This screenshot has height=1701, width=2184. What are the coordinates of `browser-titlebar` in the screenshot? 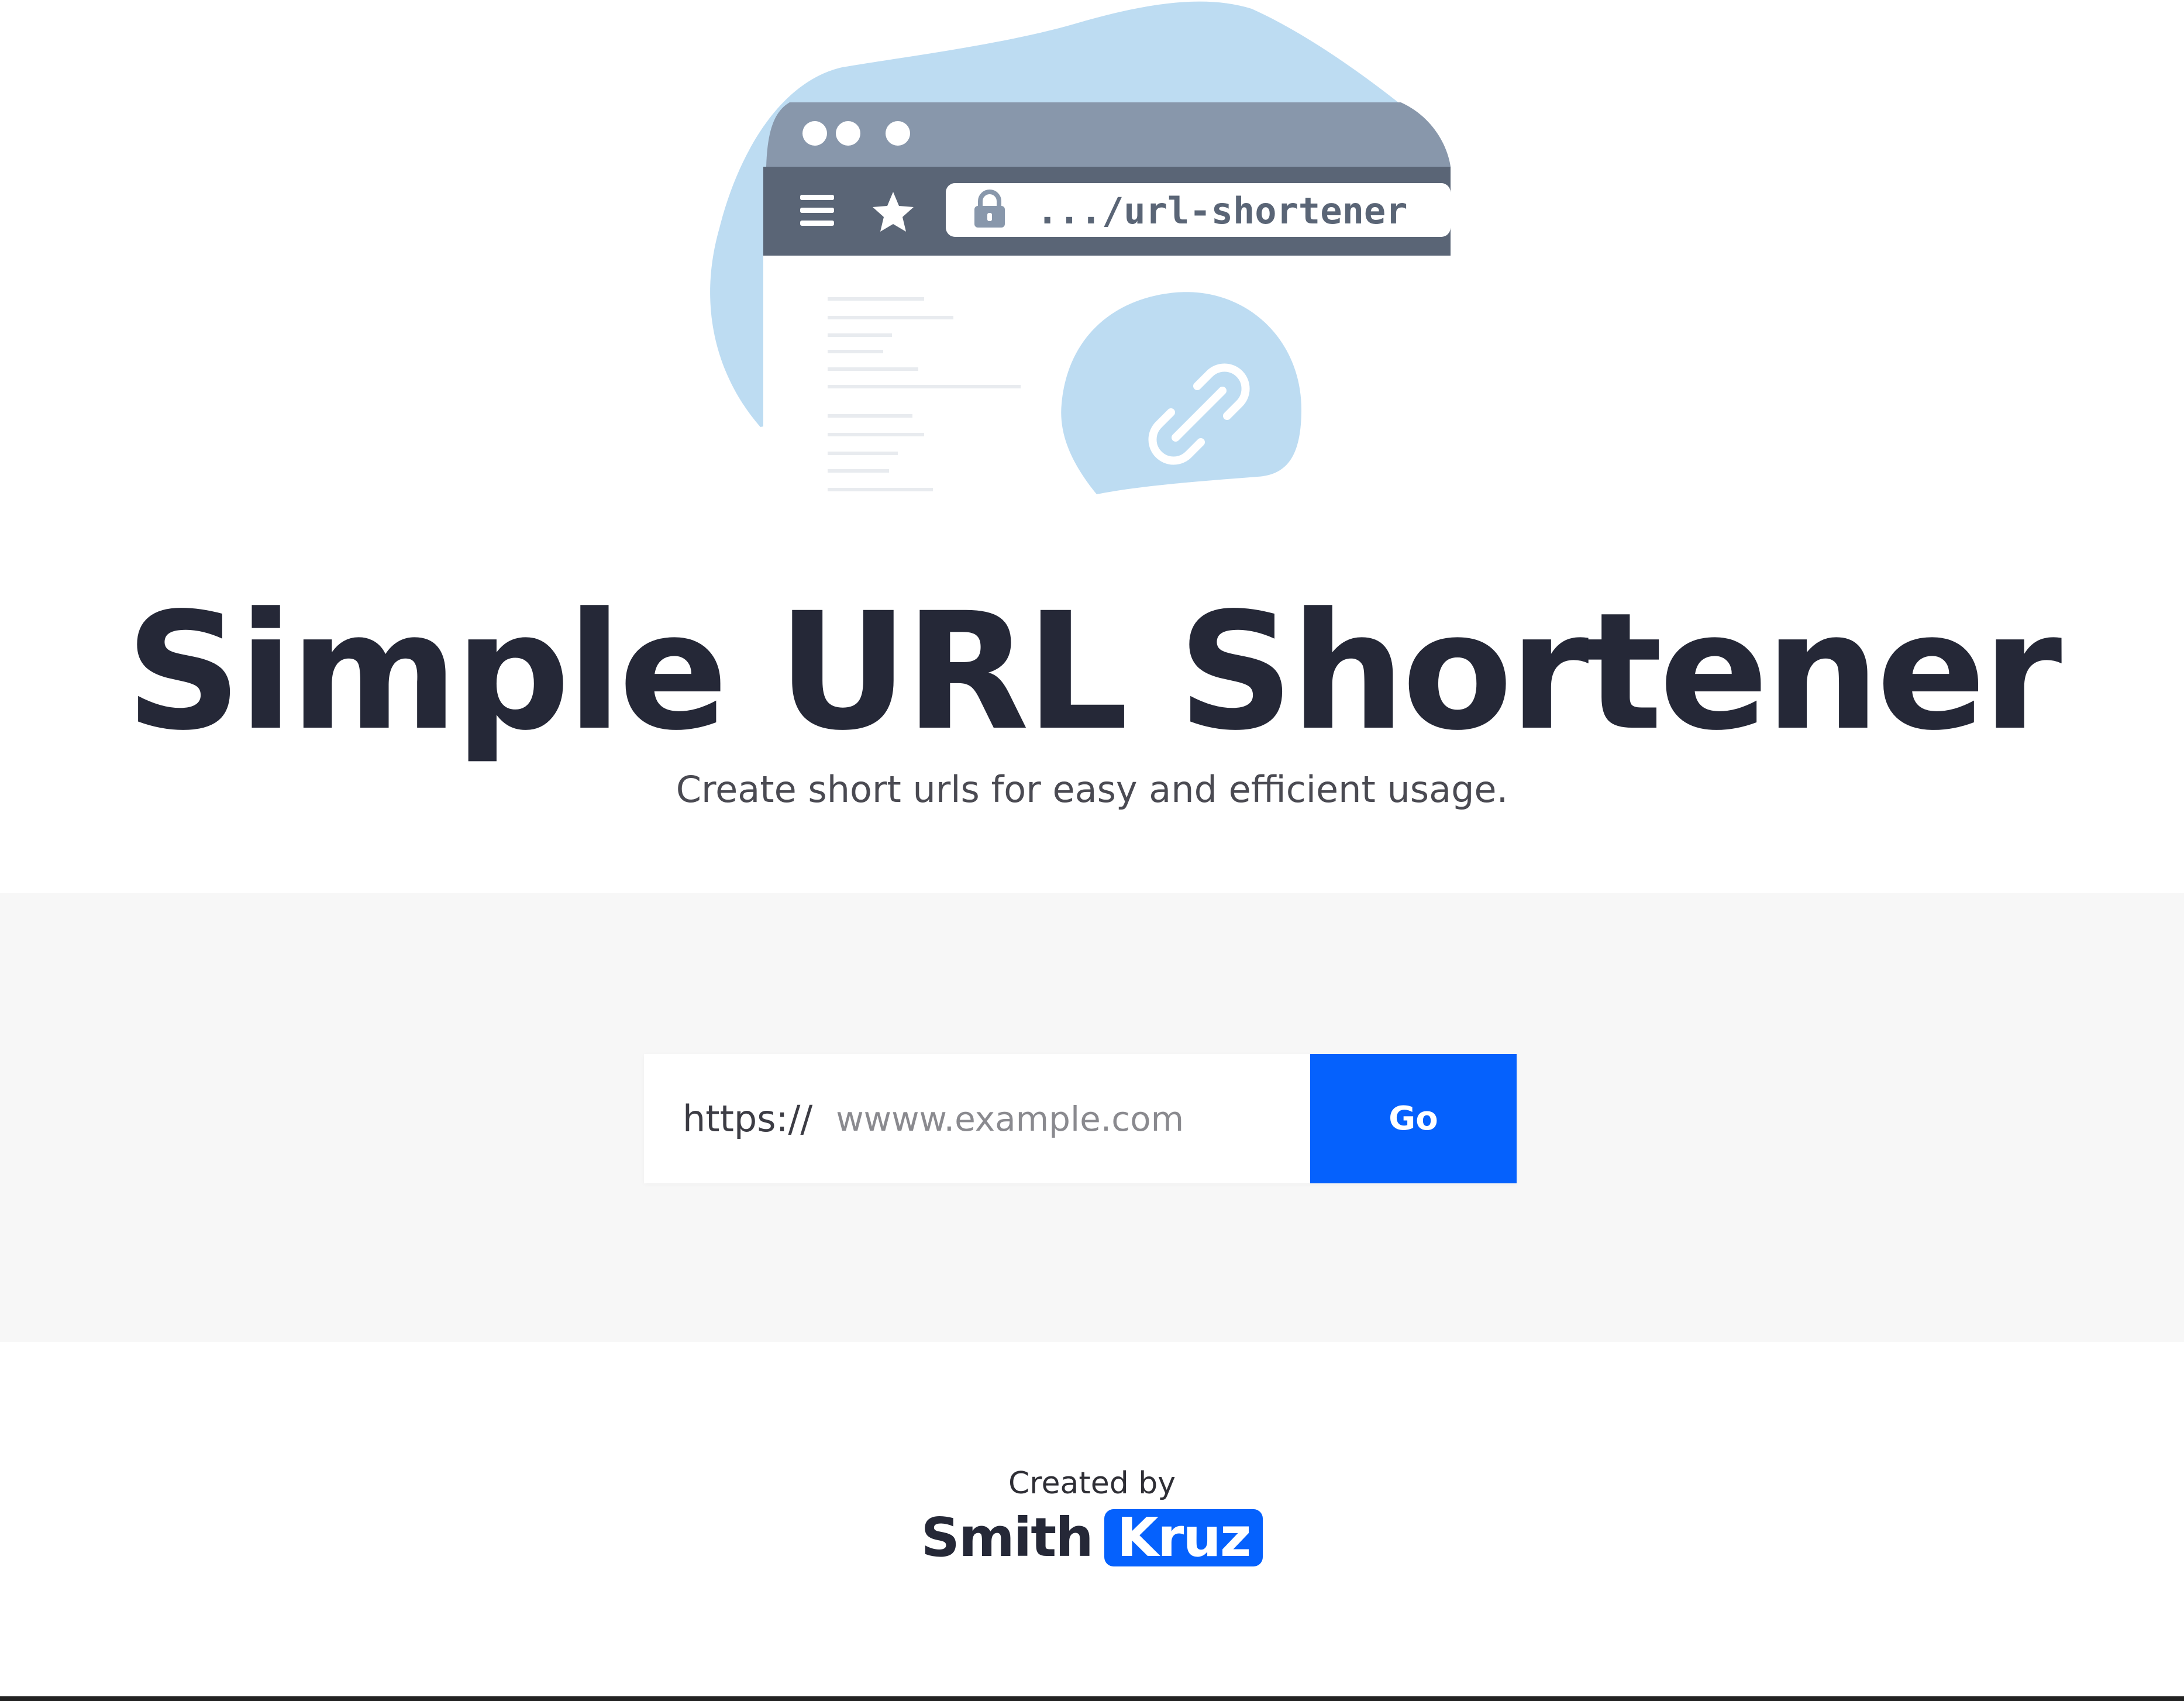 It's located at (1108, 134).